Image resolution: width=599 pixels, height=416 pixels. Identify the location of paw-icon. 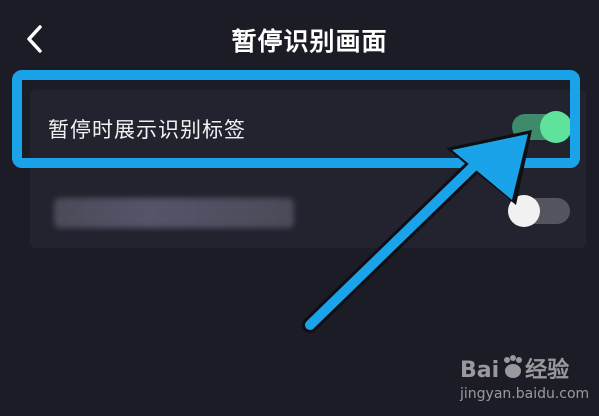
(513, 366).